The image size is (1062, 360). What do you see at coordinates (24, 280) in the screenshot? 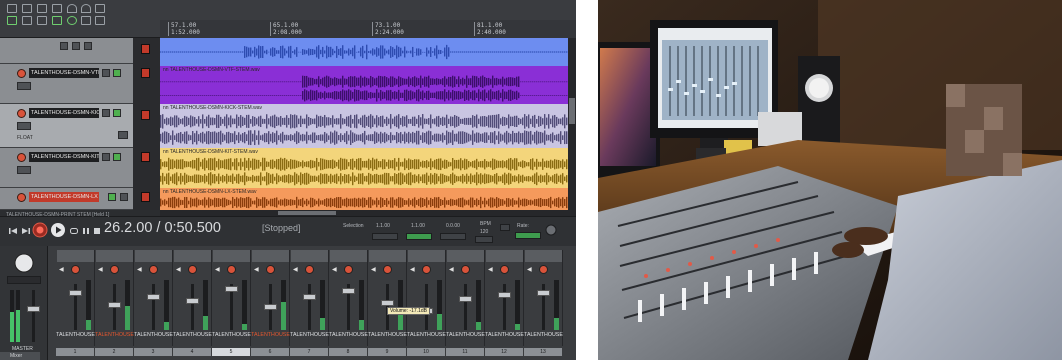
I see `master-fx-slot` at bounding box center [24, 280].